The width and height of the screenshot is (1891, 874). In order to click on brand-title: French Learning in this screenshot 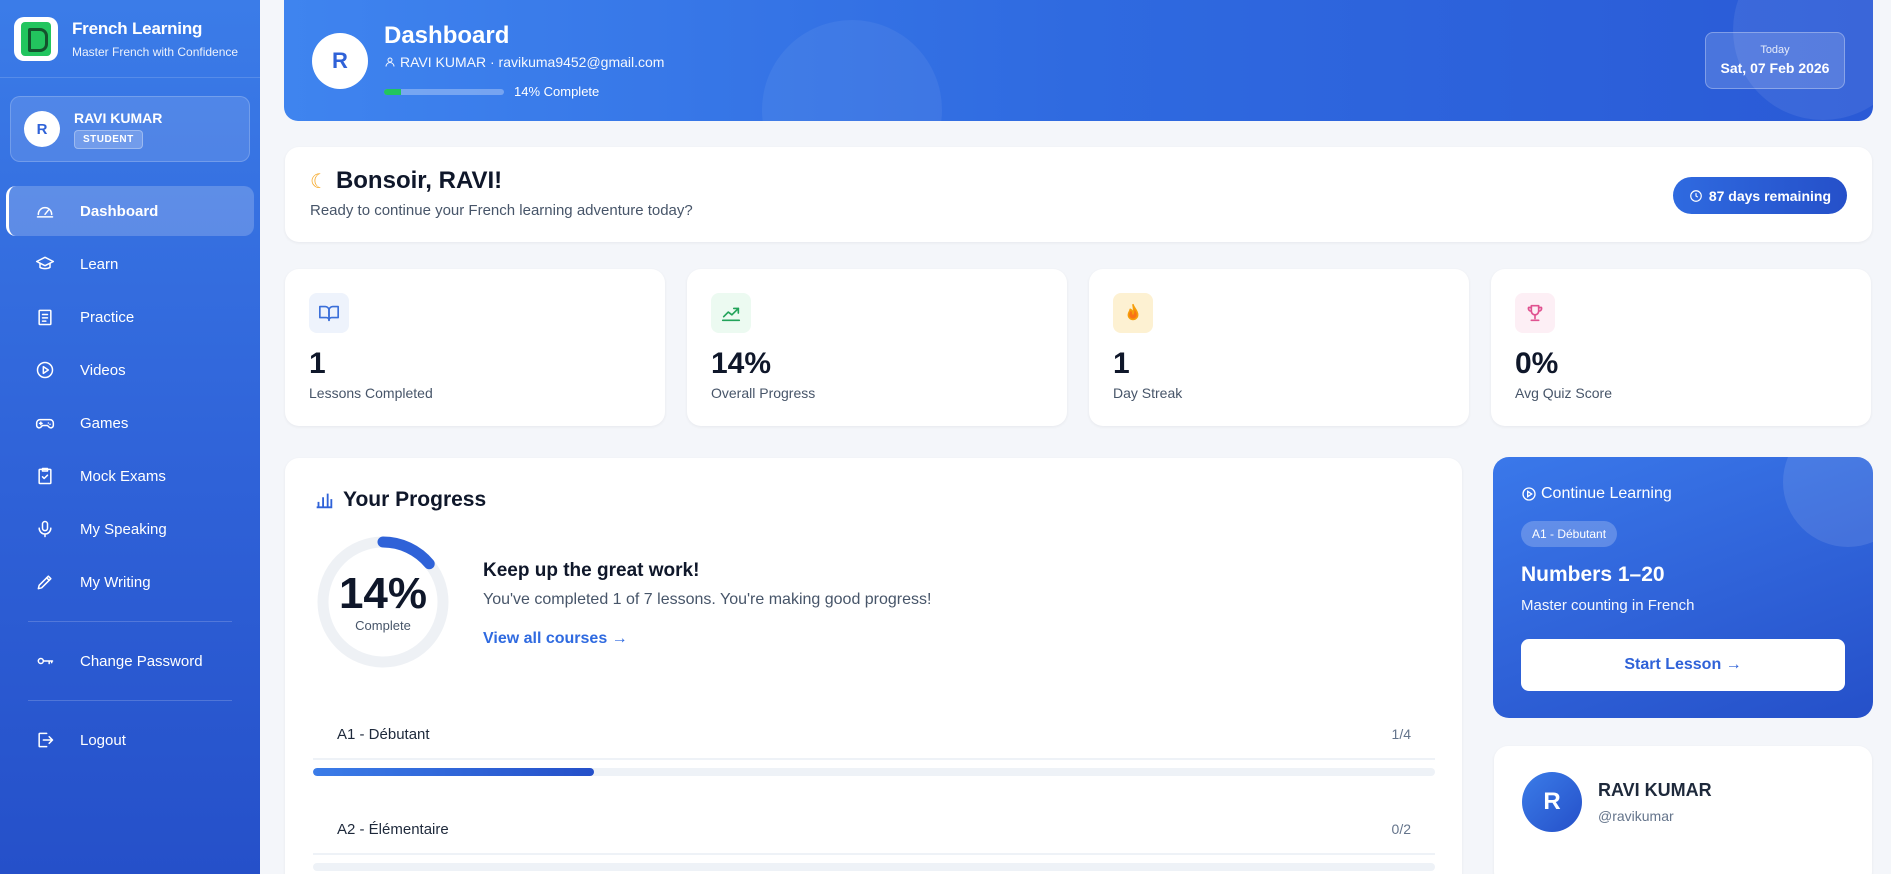, I will do `click(137, 28)`.